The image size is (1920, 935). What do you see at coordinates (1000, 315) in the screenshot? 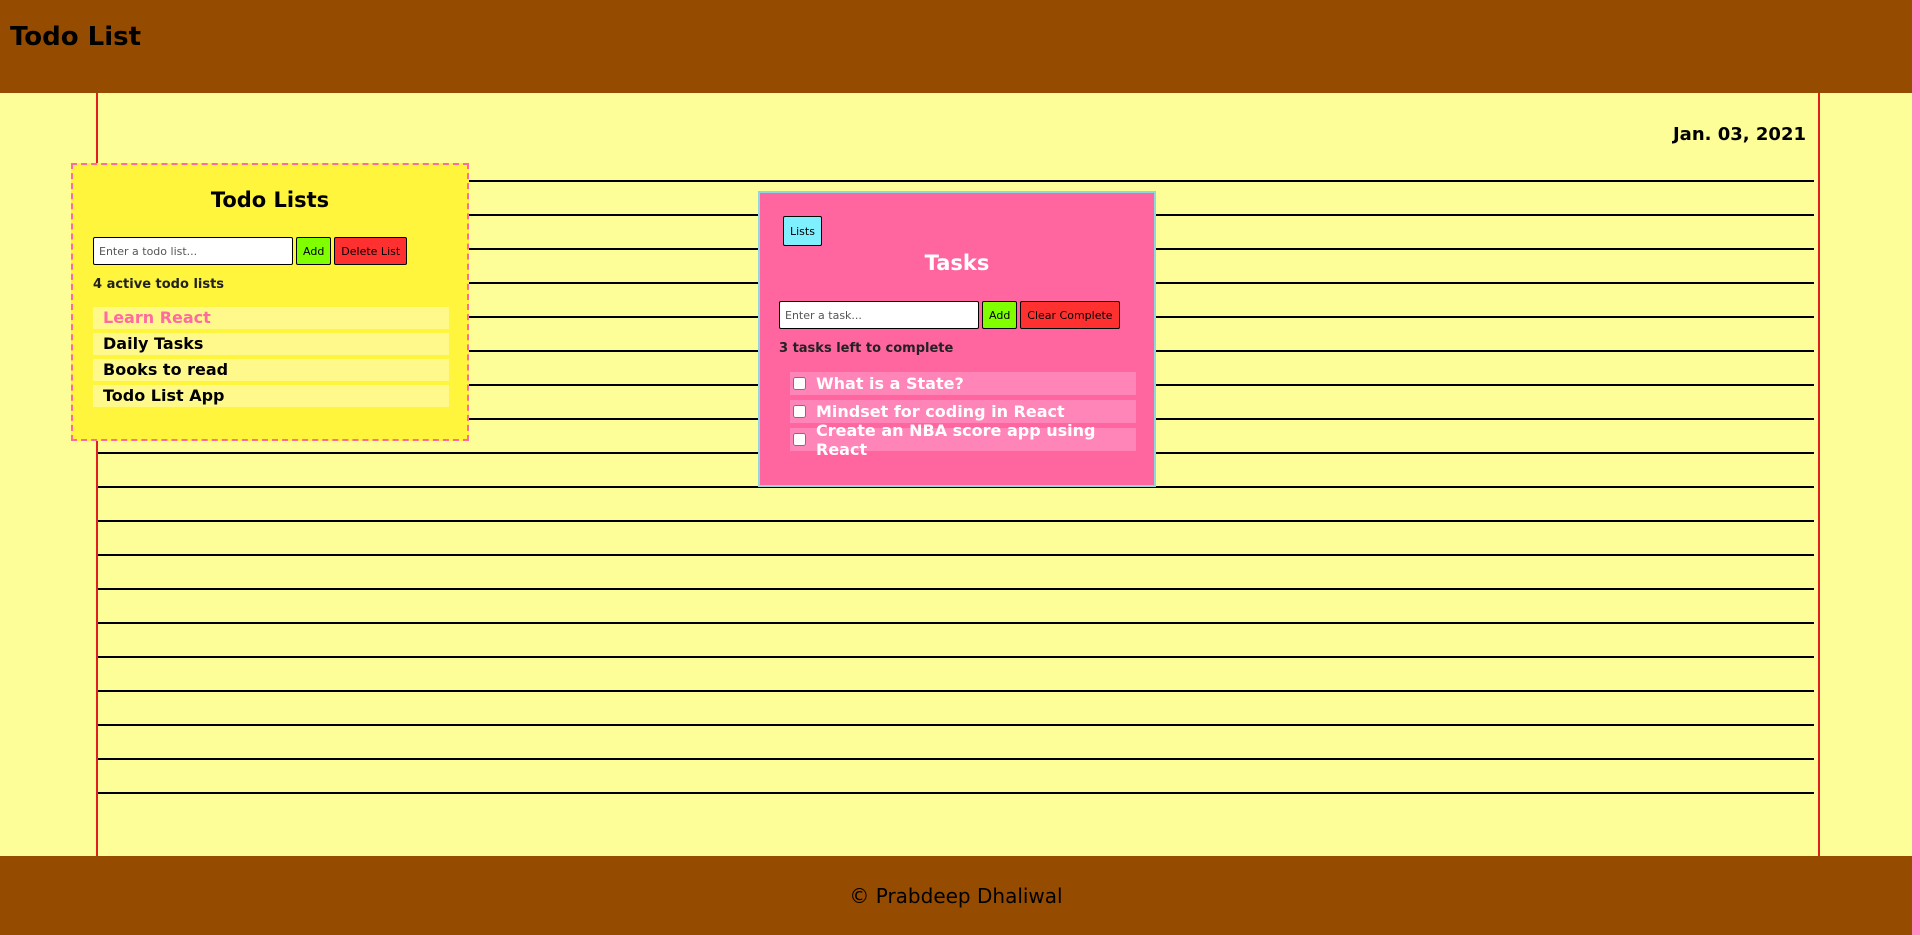
I see `add-task-button: Add` at bounding box center [1000, 315].